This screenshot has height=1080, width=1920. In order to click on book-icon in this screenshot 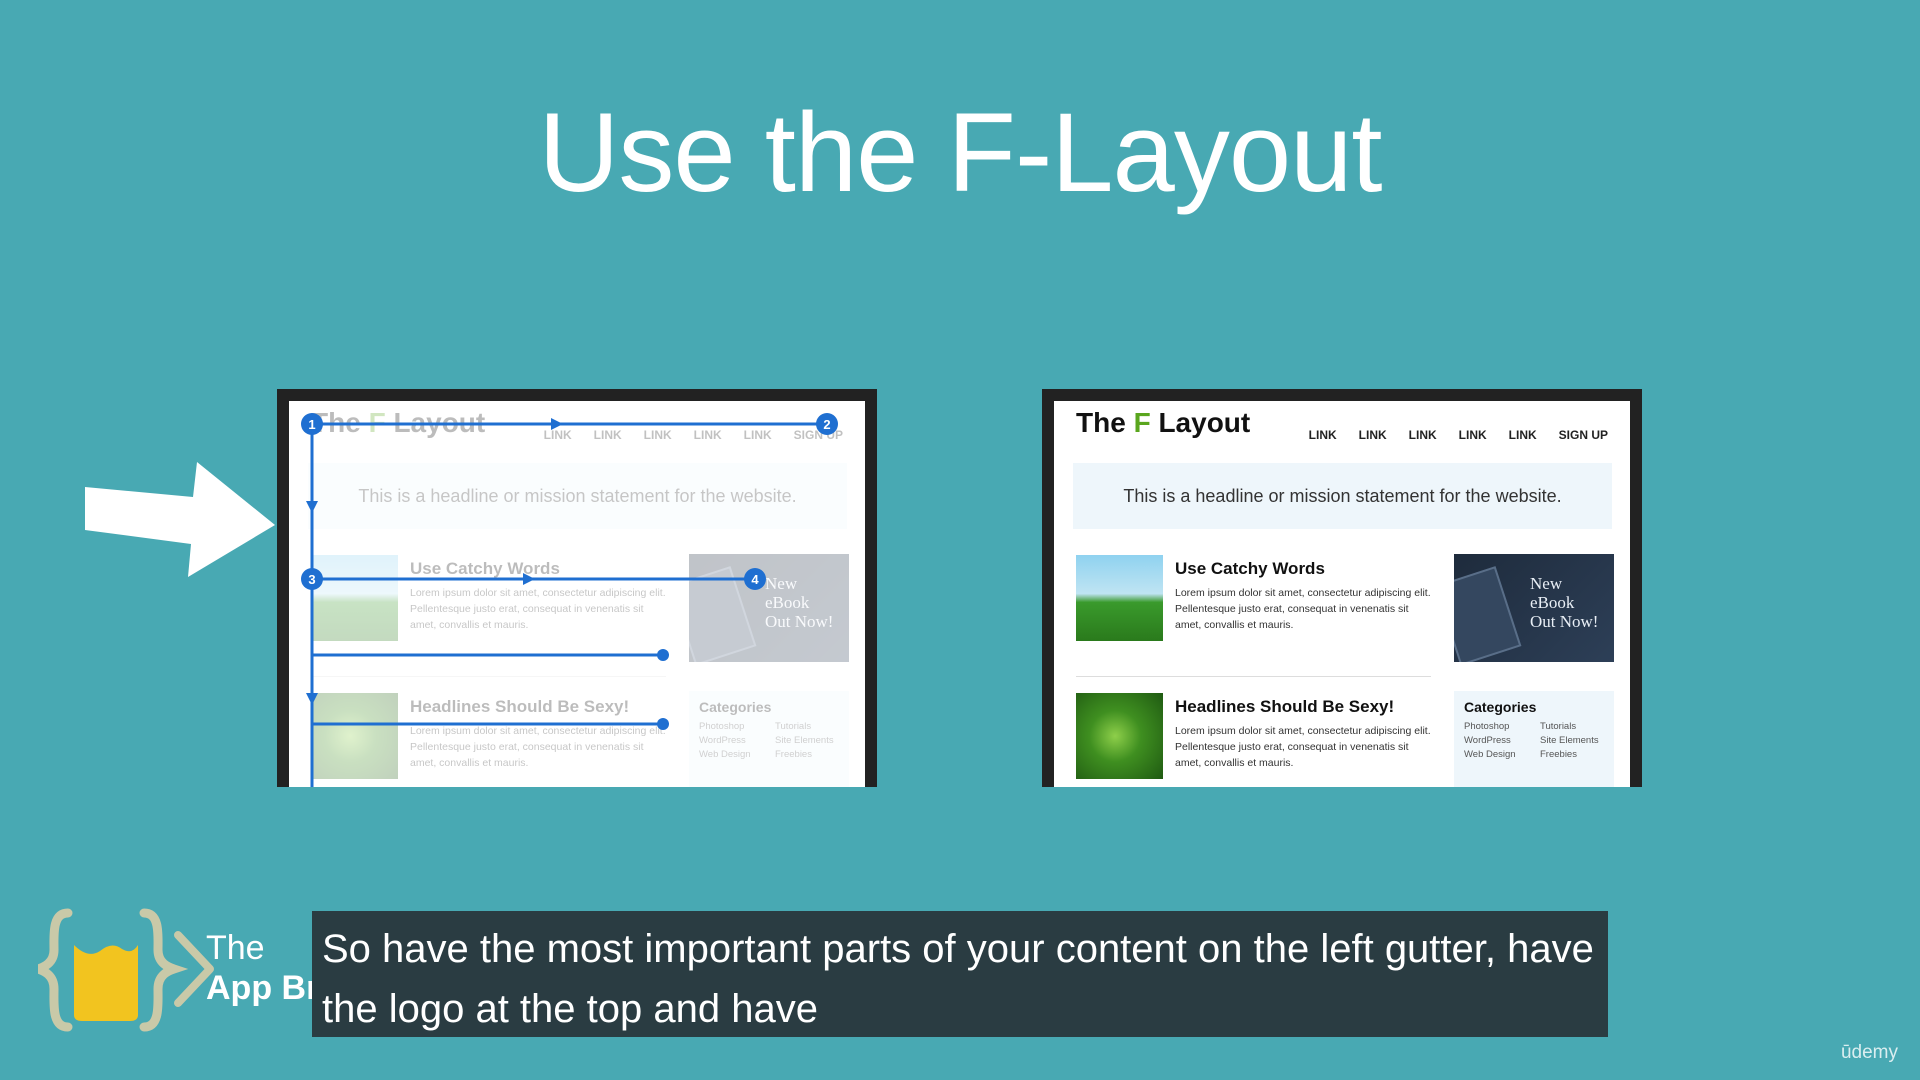, I will do `click(1488, 614)`.